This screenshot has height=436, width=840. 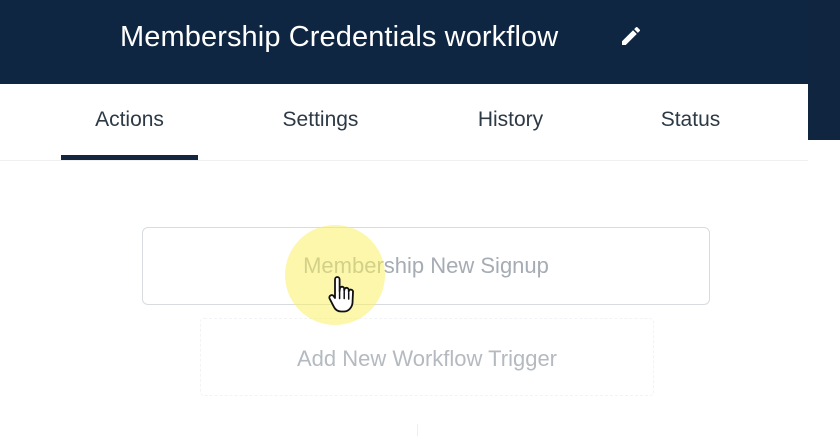 What do you see at coordinates (339, 37) in the screenshot?
I see `workflow-title: Membership Credentials workflow` at bounding box center [339, 37].